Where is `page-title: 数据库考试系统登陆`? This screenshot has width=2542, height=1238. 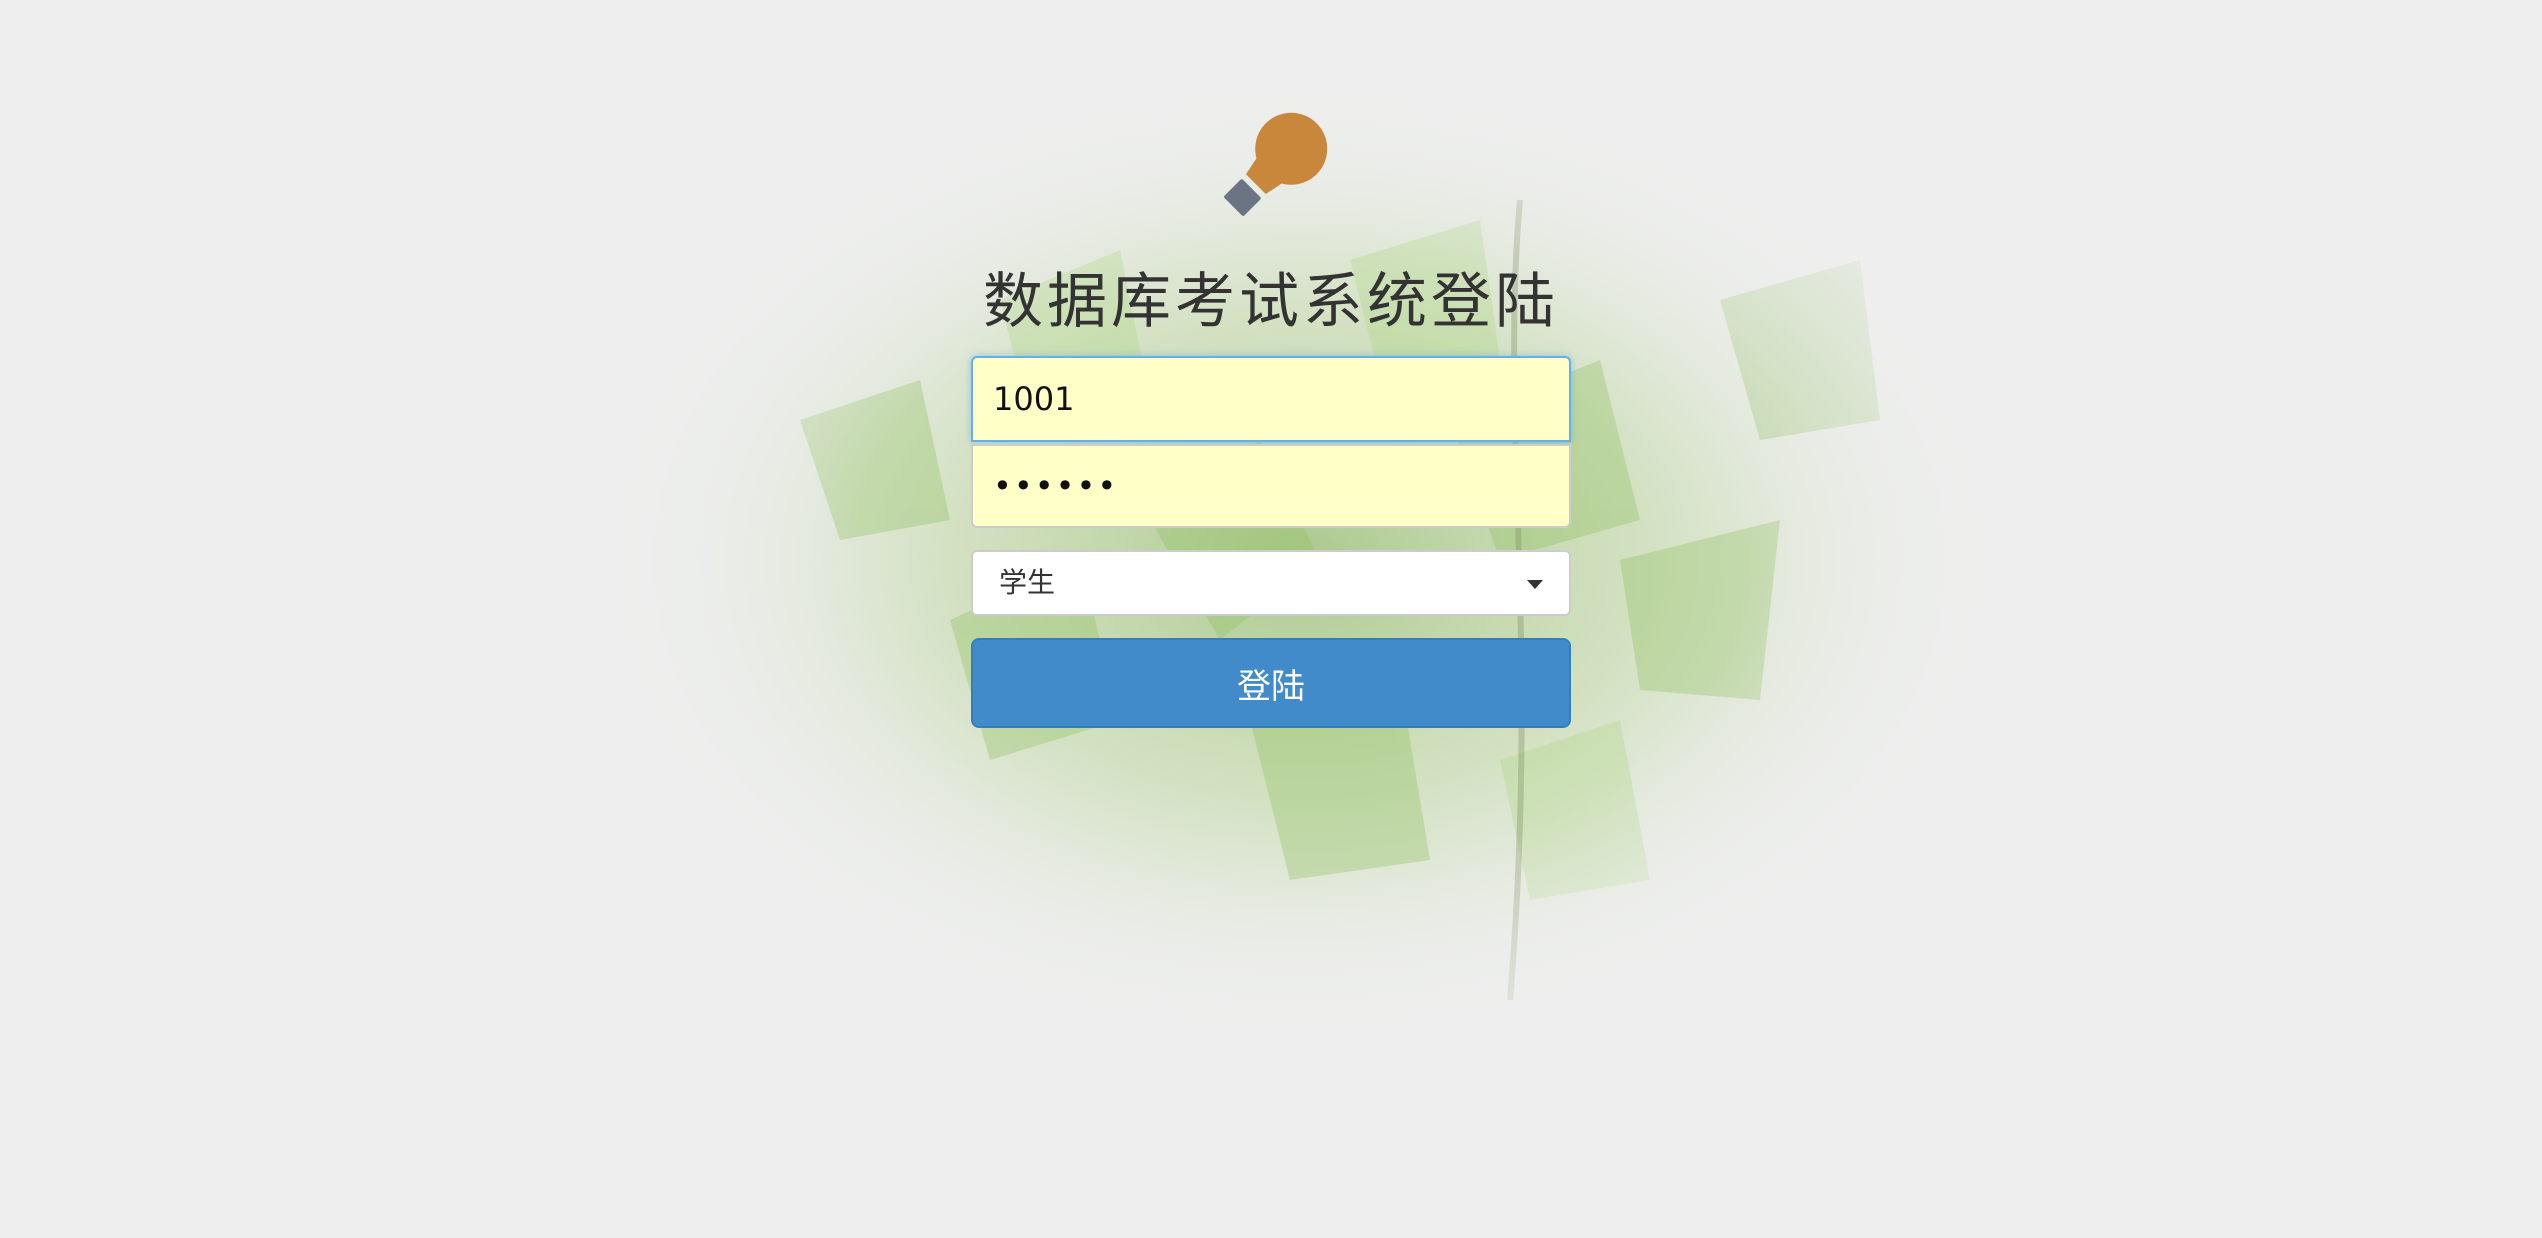
page-title: 数据库考试系统登陆 is located at coordinates (1271, 302).